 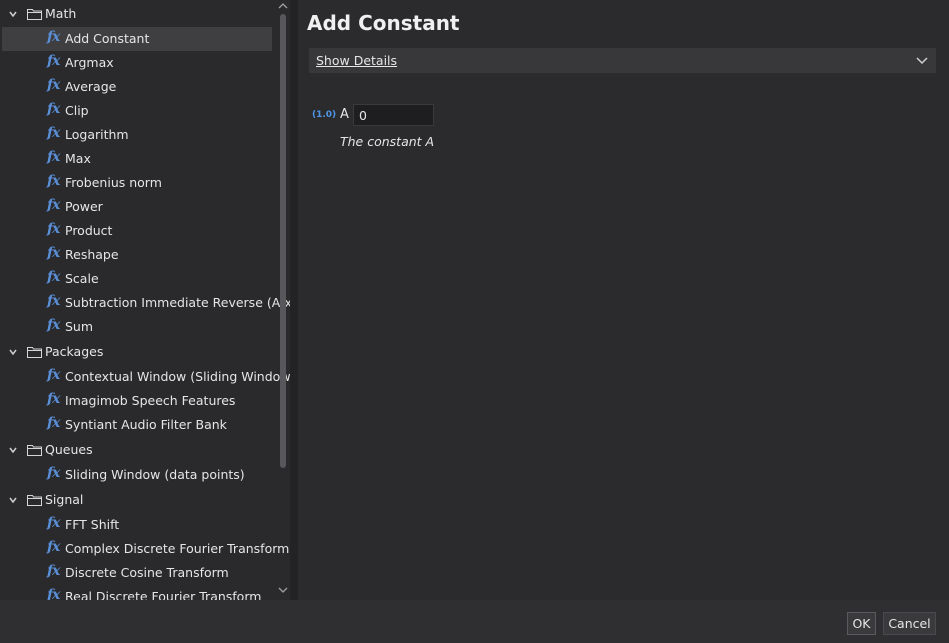 What do you see at coordinates (138, 450) in the screenshot?
I see `tree-group-queues: Queues` at bounding box center [138, 450].